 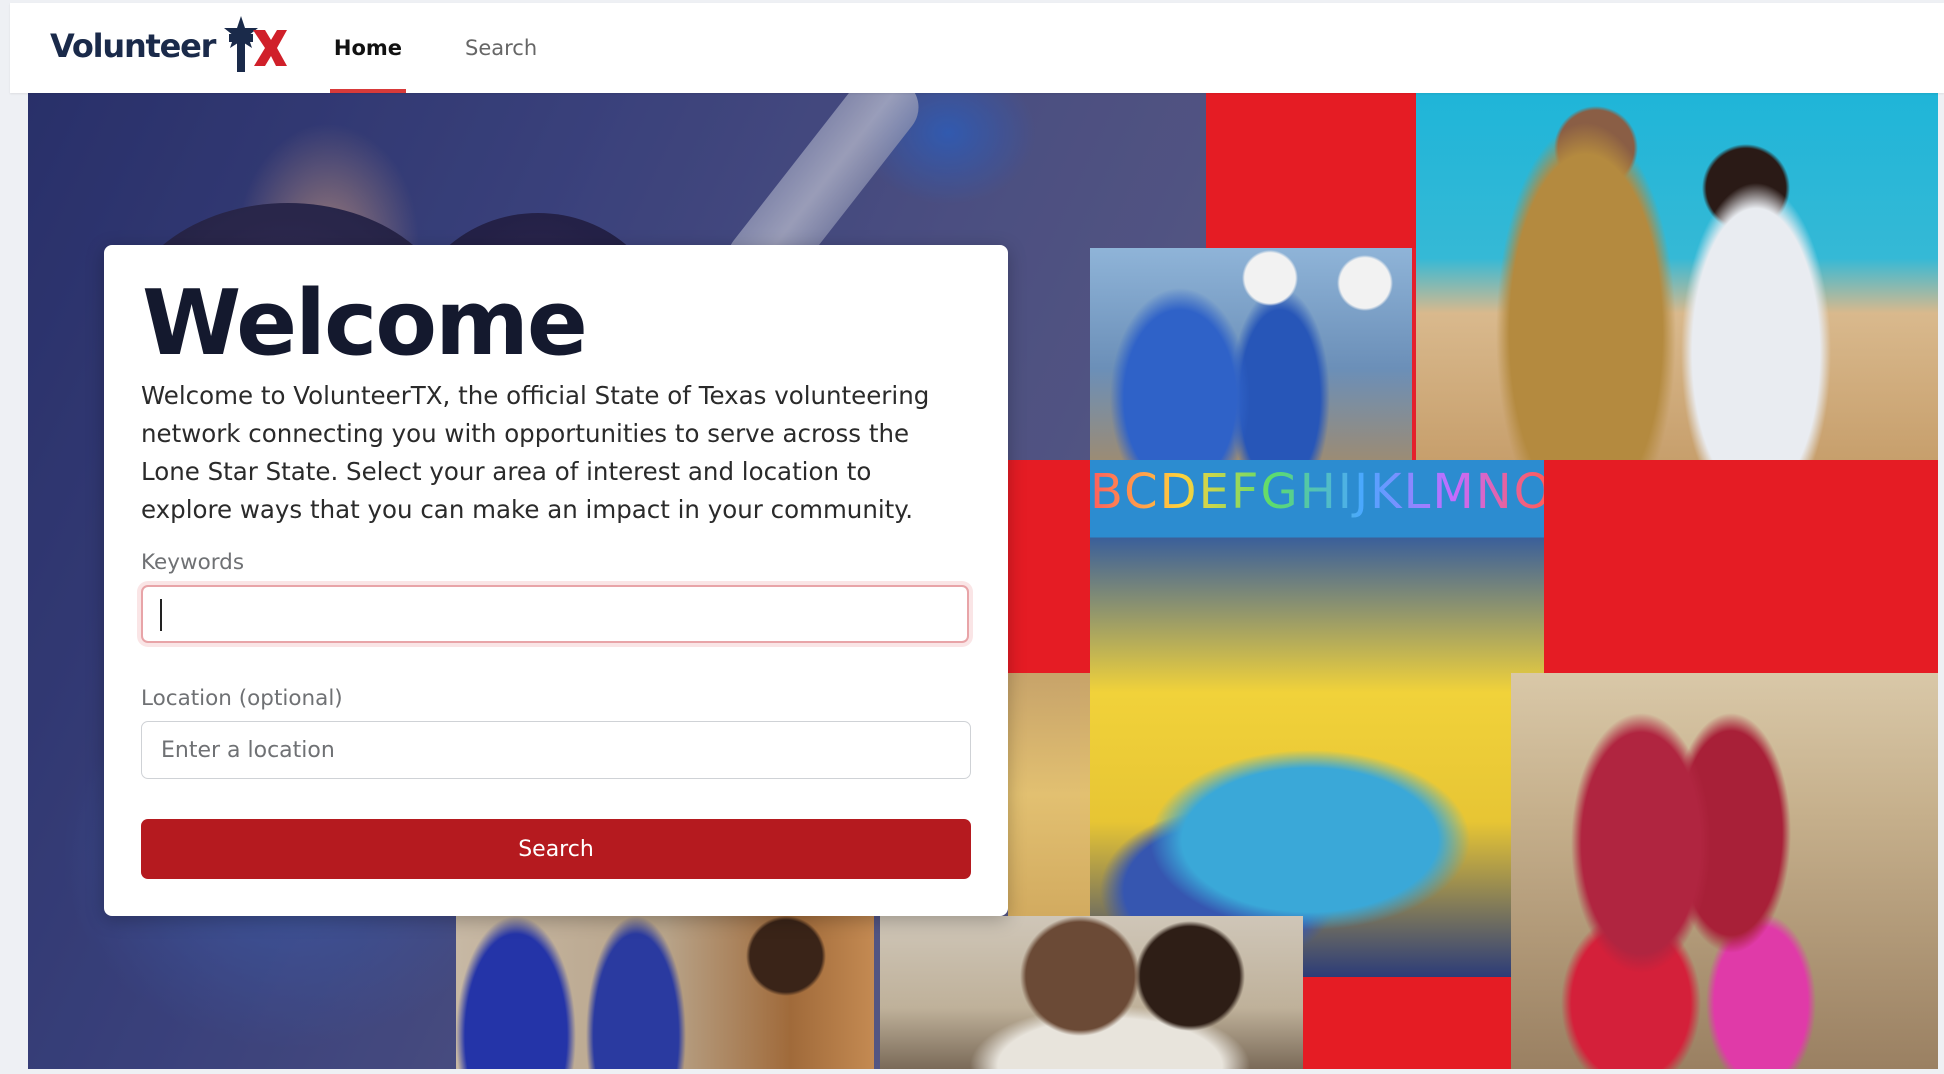 I want to click on location-input, so click(x=556, y=750).